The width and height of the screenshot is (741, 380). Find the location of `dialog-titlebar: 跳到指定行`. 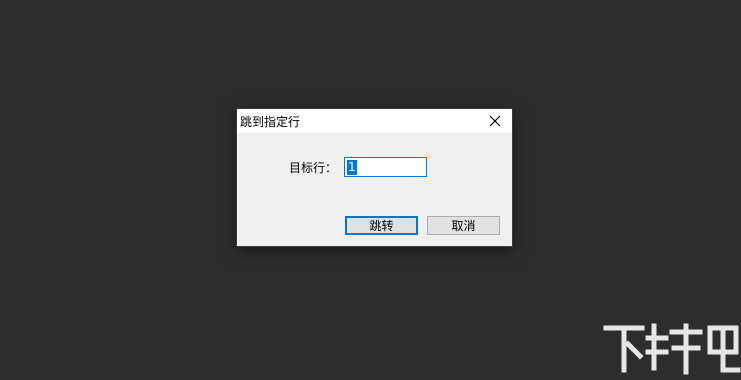

dialog-titlebar: 跳到指定行 is located at coordinates (374, 121).